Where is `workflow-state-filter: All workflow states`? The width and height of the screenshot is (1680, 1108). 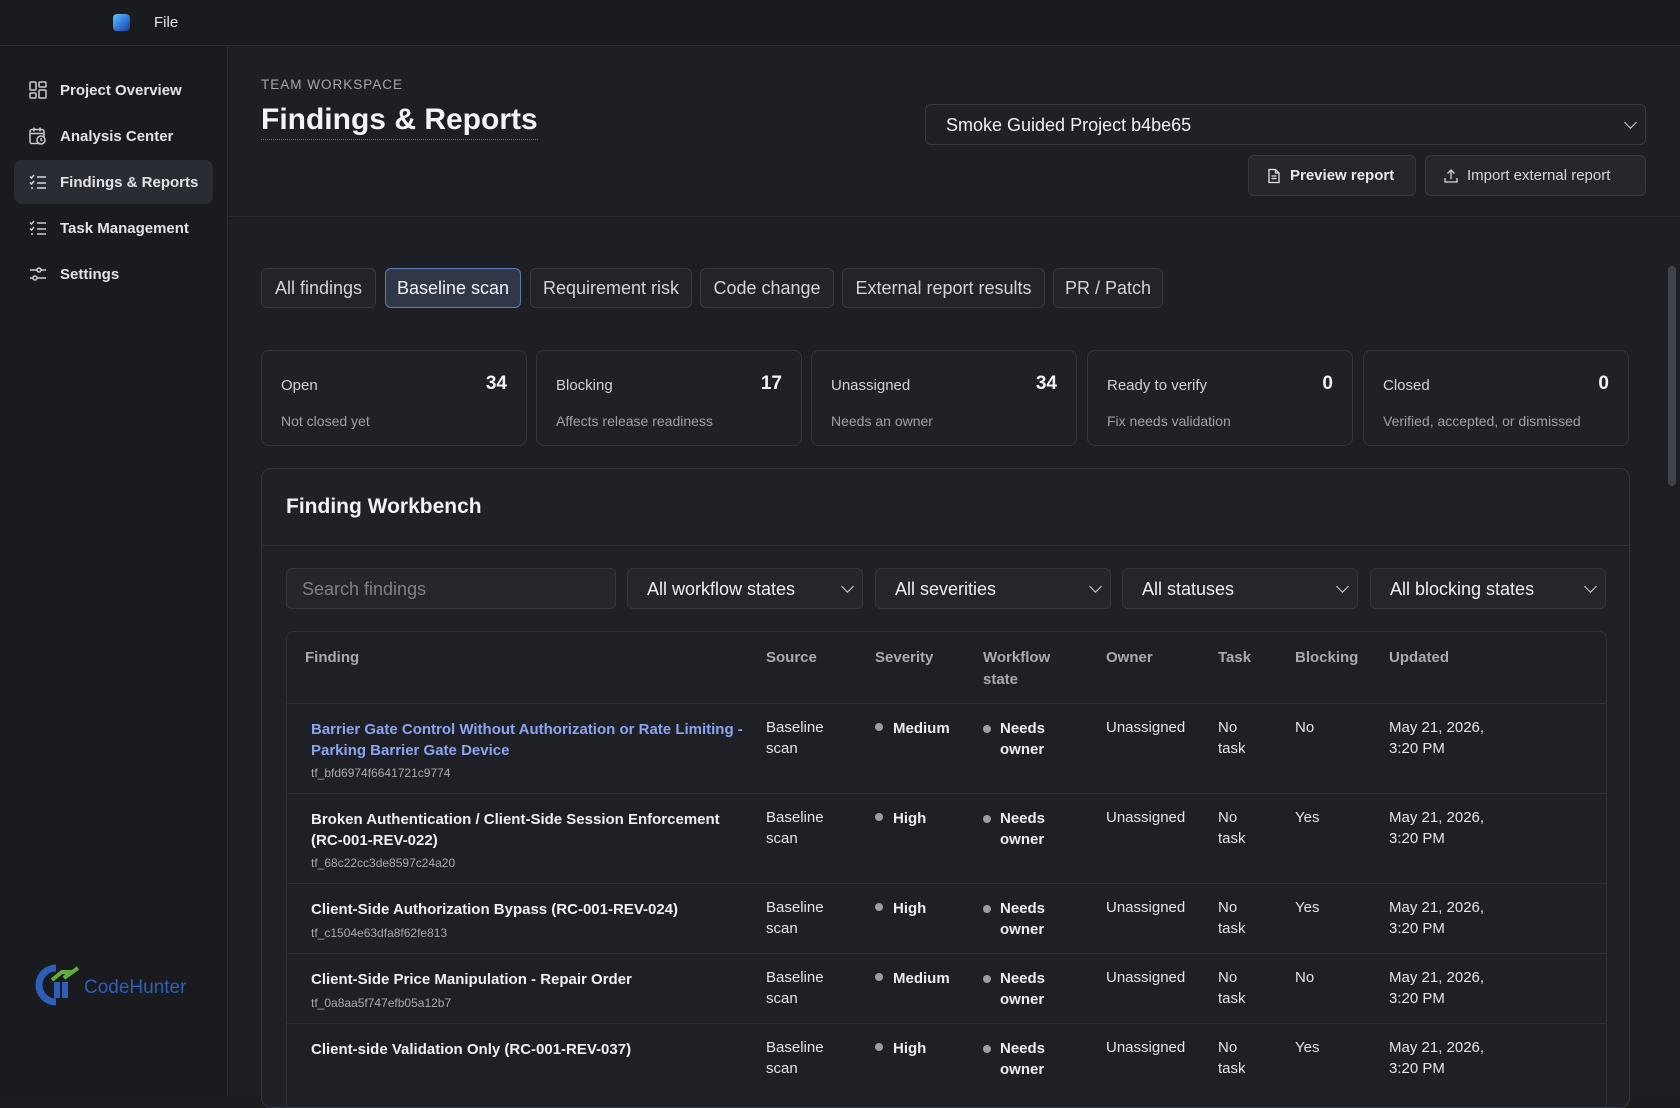 workflow-state-filter: All workflow states is located at coordinates (745, 588).